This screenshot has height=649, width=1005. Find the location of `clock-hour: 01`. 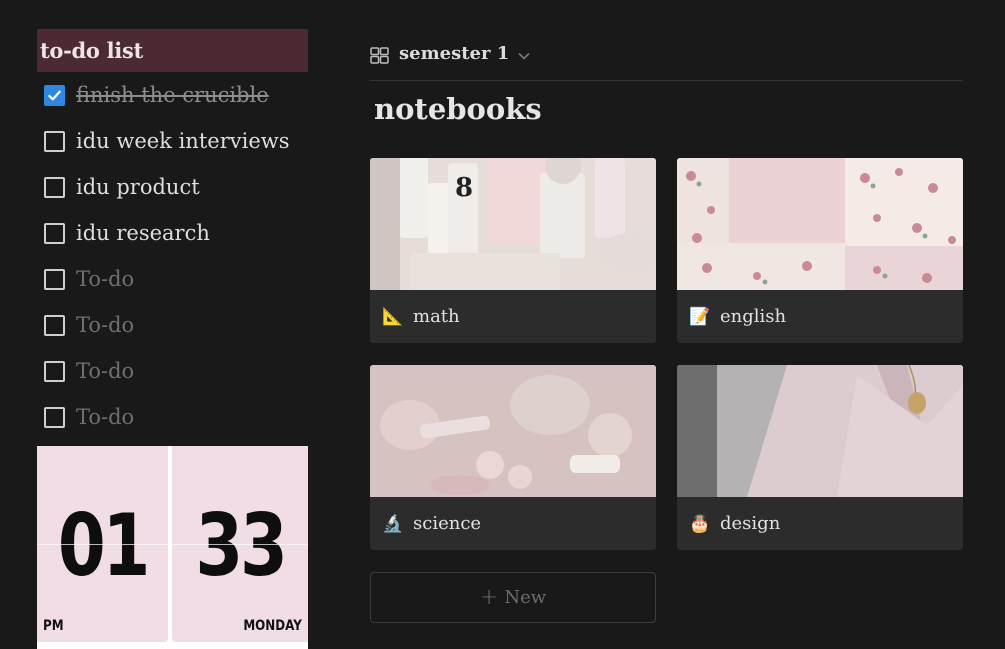

clock-hour: 01 is located at coordinates (104, 546).